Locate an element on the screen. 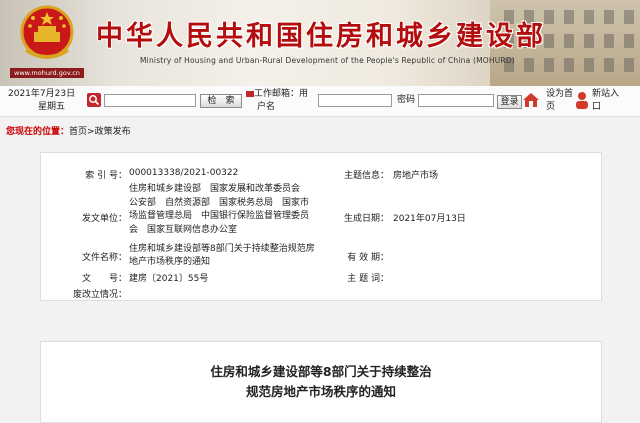  password-label: 密码 is located at coordinates (406, 100).